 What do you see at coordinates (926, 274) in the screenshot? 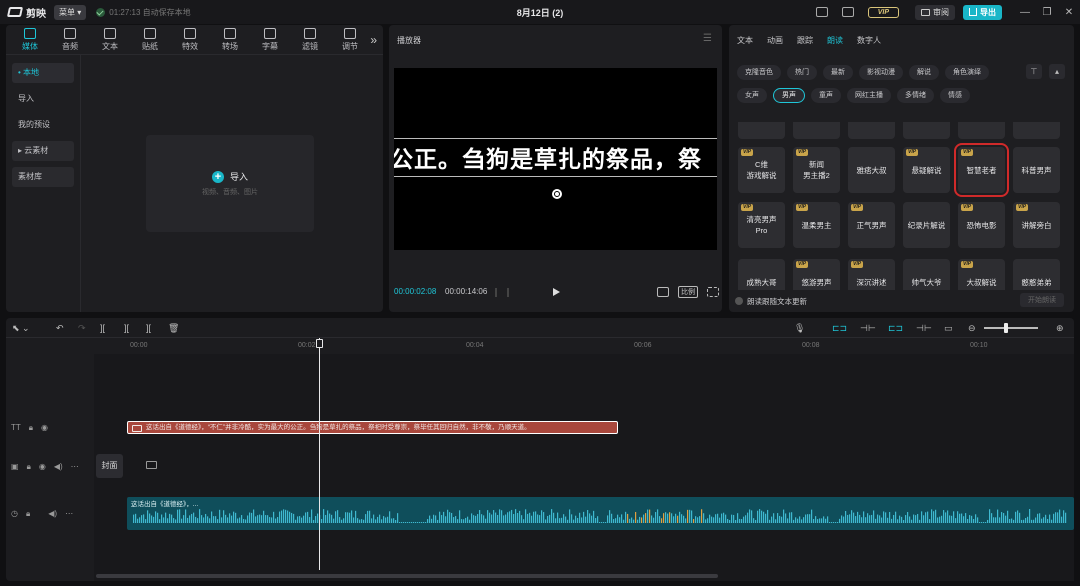
I see `voice-card: 帅气大爷` at bounding box center [926, 274].